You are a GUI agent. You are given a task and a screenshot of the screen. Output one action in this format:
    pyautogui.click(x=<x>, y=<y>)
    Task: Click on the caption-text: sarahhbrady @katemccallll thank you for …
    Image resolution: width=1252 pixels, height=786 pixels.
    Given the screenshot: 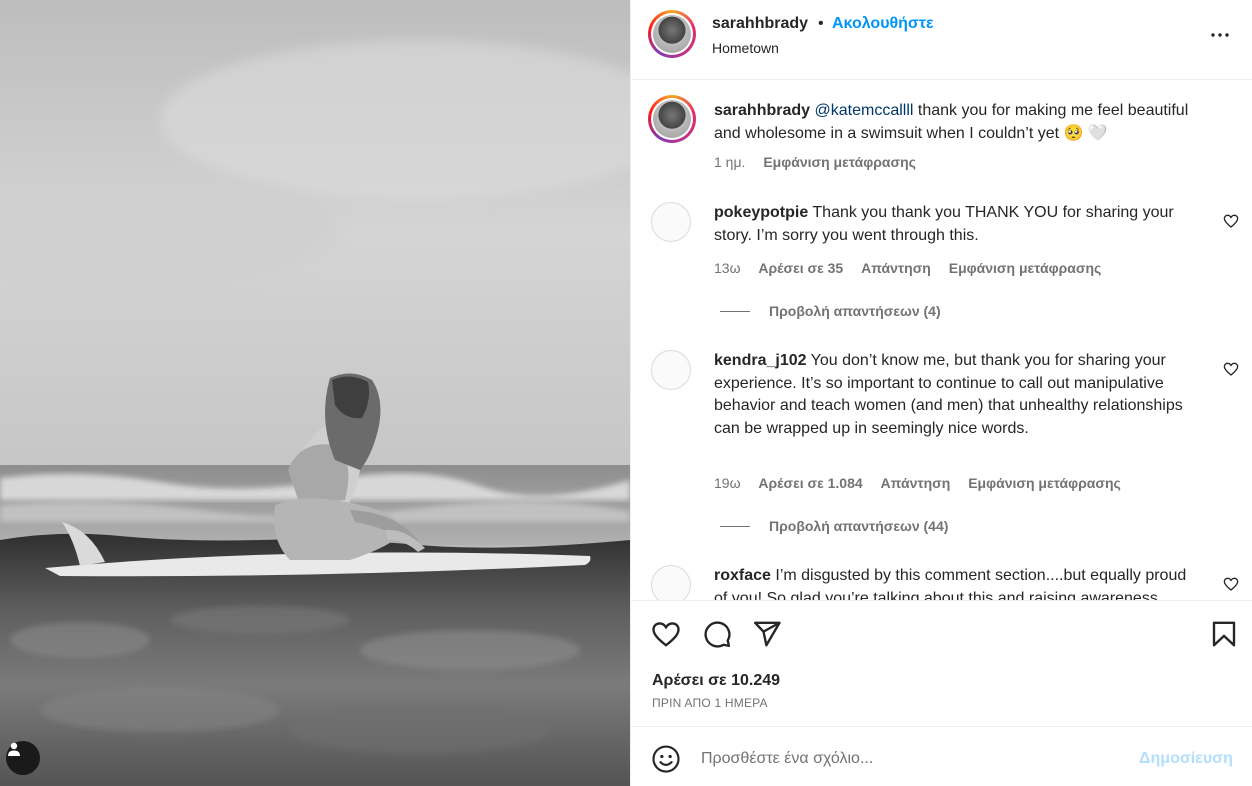 What is the action you would take?
    pyautogui.click(x=959, y=122)
    